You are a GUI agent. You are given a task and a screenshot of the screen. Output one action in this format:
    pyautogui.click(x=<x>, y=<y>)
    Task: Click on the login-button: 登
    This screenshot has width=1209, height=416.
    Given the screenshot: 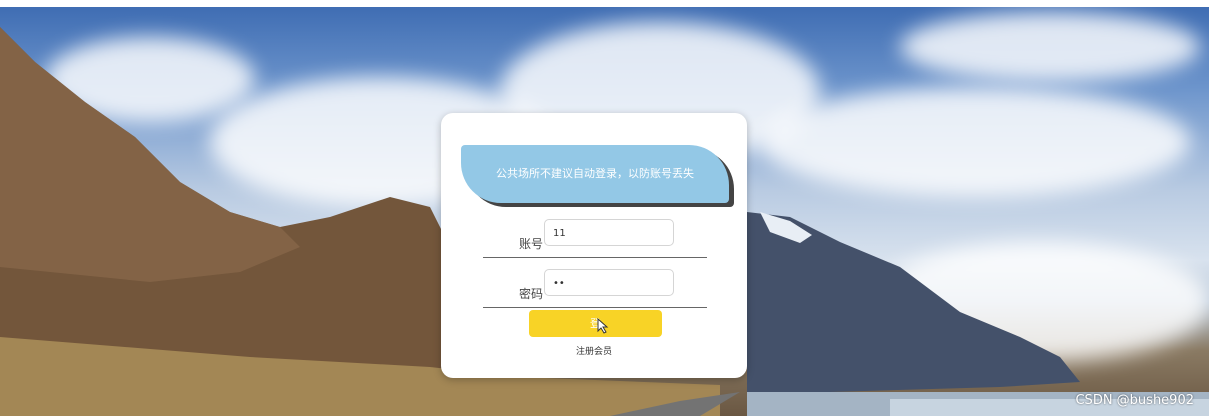 What is the action you would take?
    pyautogui.click(x=595, y=323)
    